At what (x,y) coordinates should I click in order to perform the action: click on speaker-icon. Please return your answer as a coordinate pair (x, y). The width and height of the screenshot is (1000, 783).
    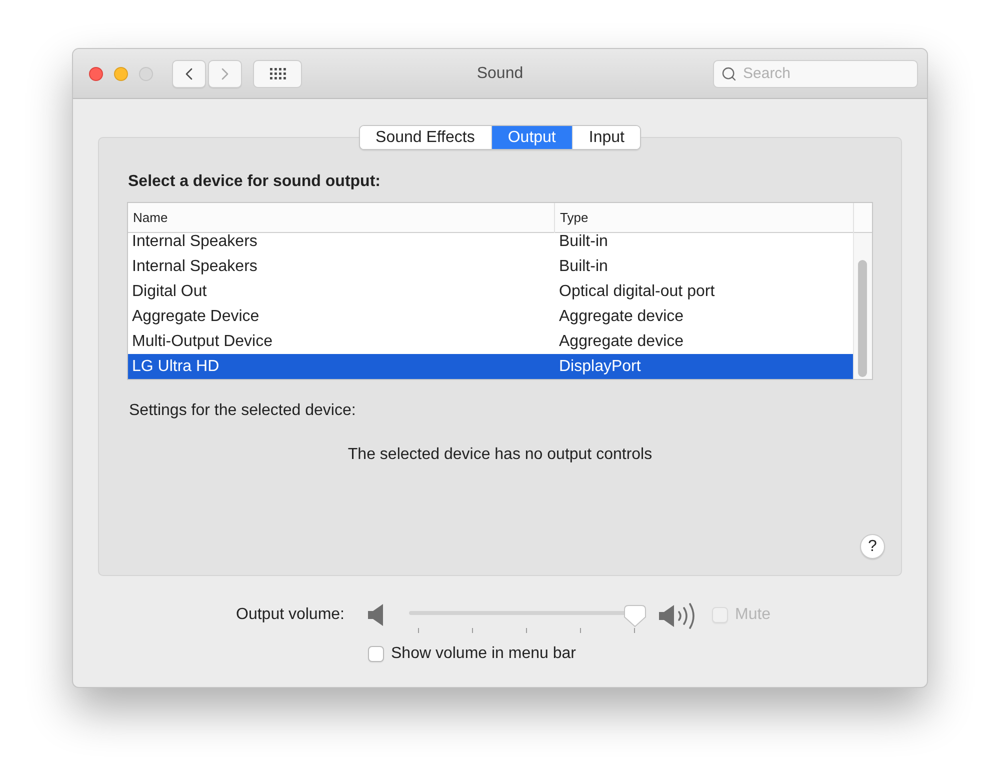
    Looking at the image, I should click on (375, 615).